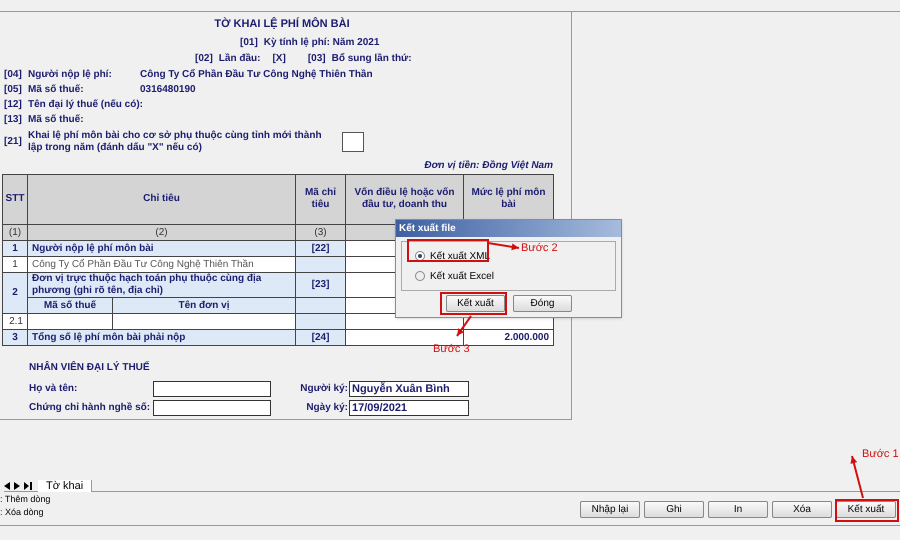 The width and height of the screenshot is (900, 540). I want to click on table-cell: Đơn vị trực thuộc hạch toán phụ thuộc cùng địa phương (ghi rõ tên, địa chỉ), so click(162, 284).